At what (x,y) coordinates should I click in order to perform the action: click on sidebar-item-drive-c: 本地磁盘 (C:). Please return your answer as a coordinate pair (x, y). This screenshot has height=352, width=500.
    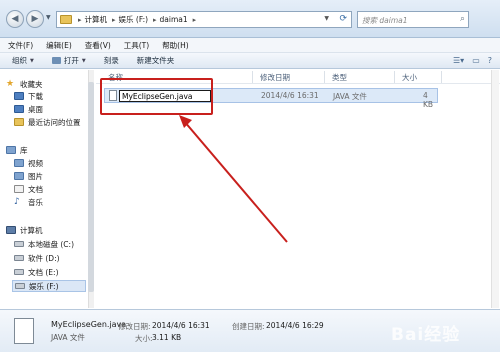
    Looking at the image, I should click on (44, 244).